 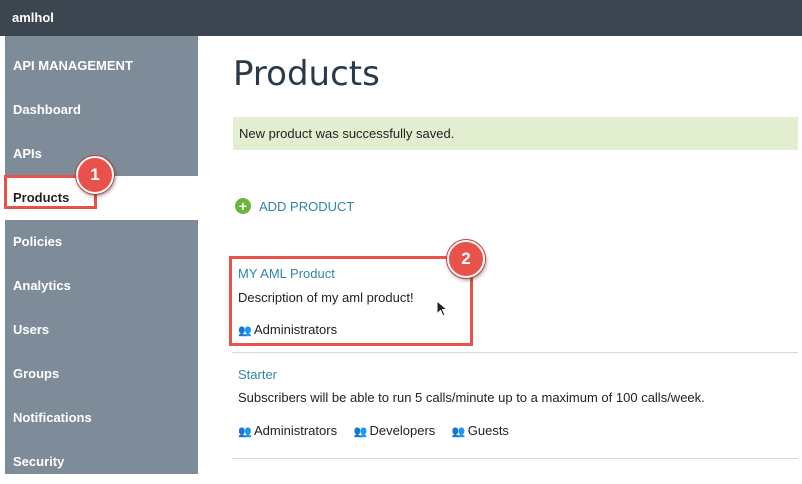 I want to click on sidebar-item-analytics: Analytics, so click(x=101, y=286).